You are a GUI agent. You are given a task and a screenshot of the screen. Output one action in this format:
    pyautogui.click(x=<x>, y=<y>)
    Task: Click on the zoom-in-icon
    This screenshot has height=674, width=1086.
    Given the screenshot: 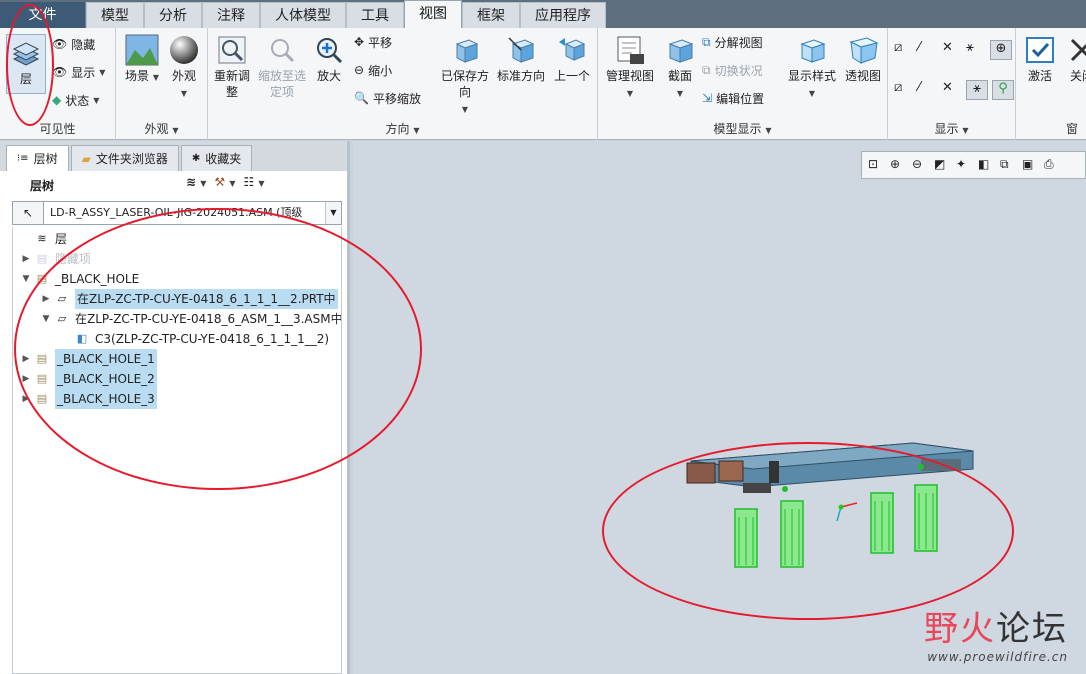 What is the action you would take?
    pyautogui.click(x=330, y=51)
    